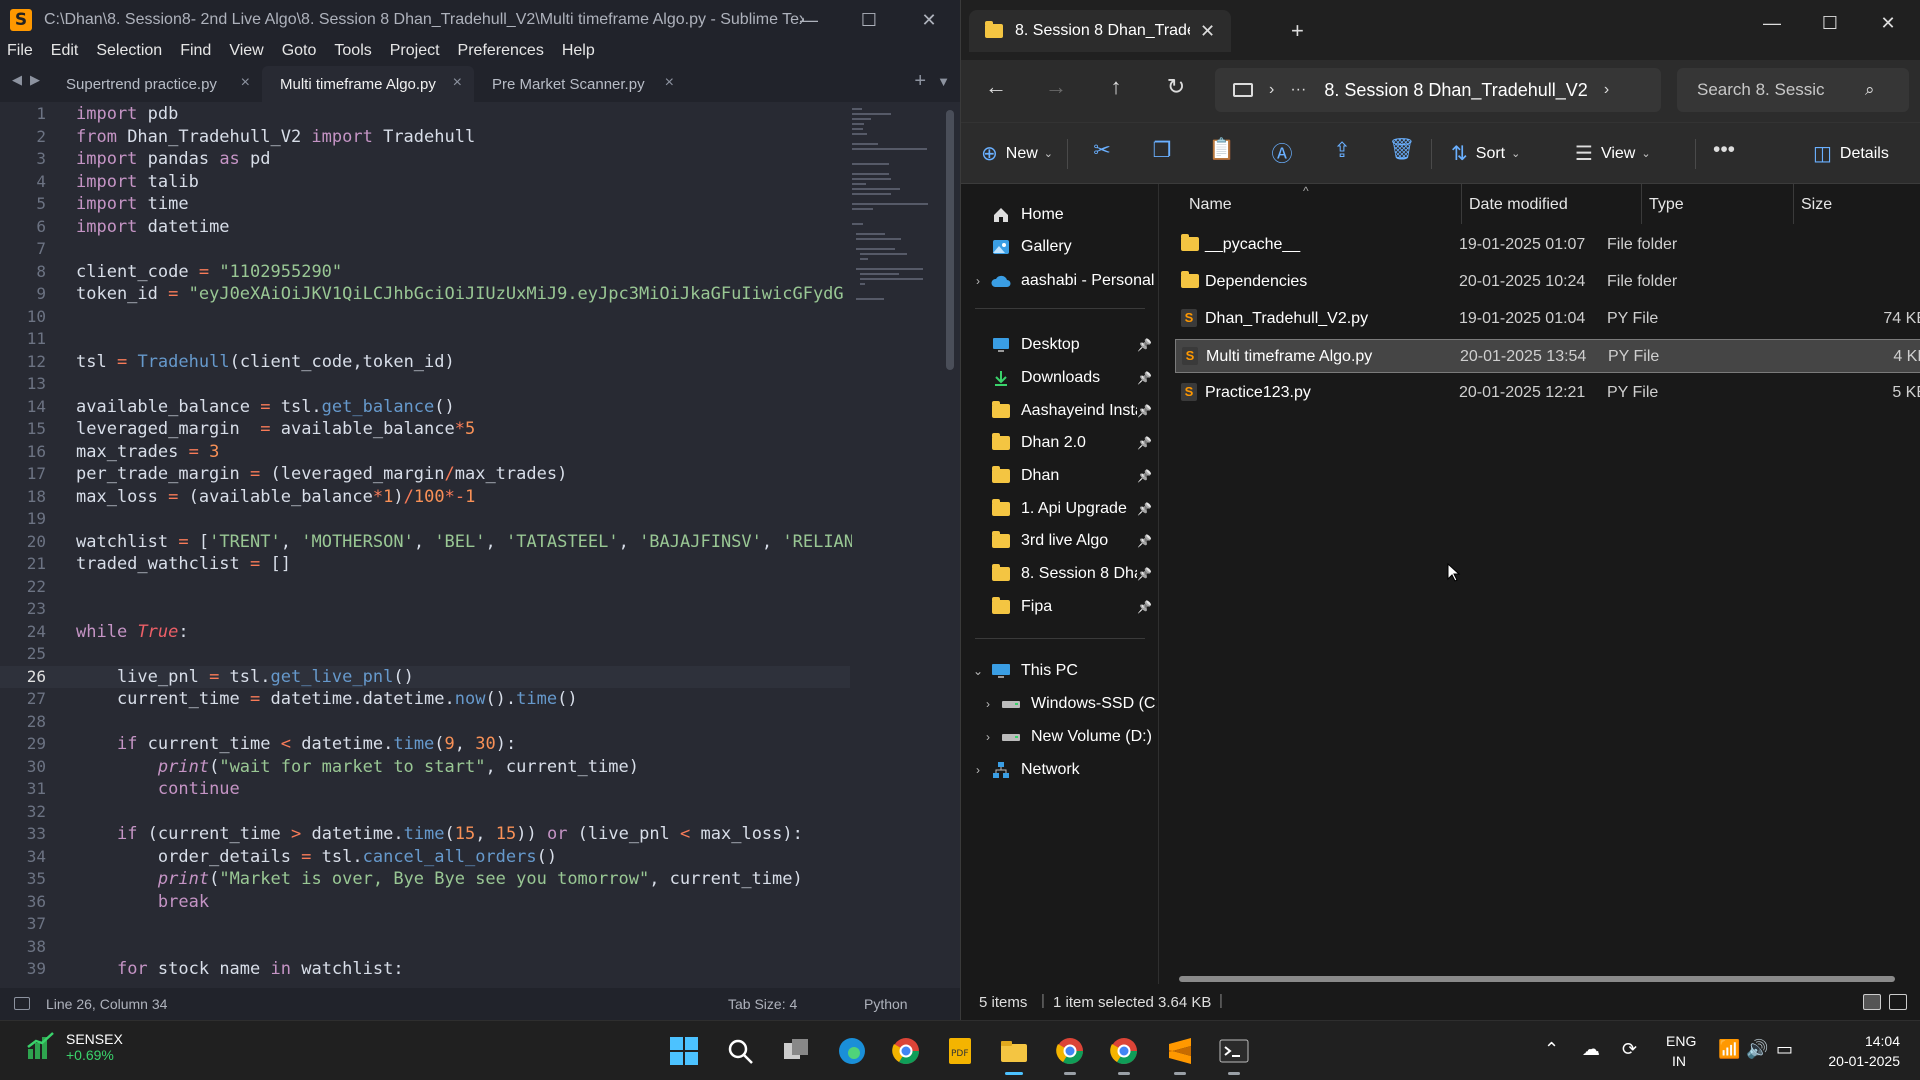  I want to click on nav-item: 3rd live Algo 📌, so click(1060, 541).